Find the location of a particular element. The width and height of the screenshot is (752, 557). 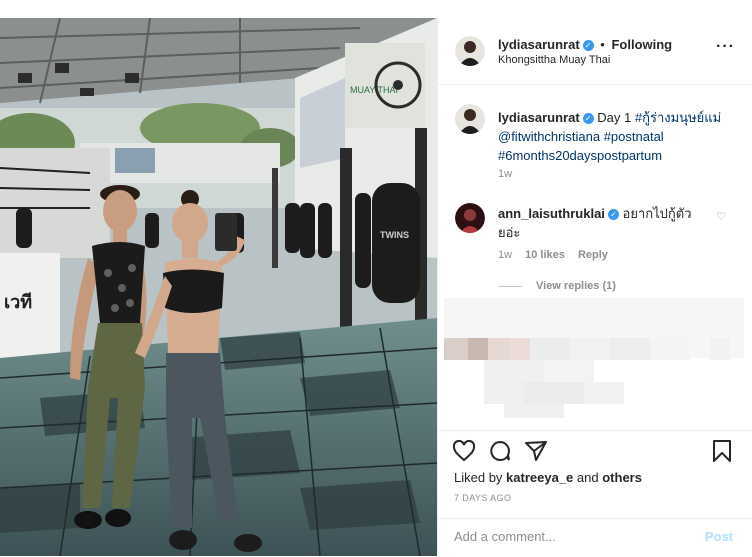

comment: ann_laisuthruklai ✓ อยากไปกู้ตัวยอ่ะ is located at coordinates (598, 223).